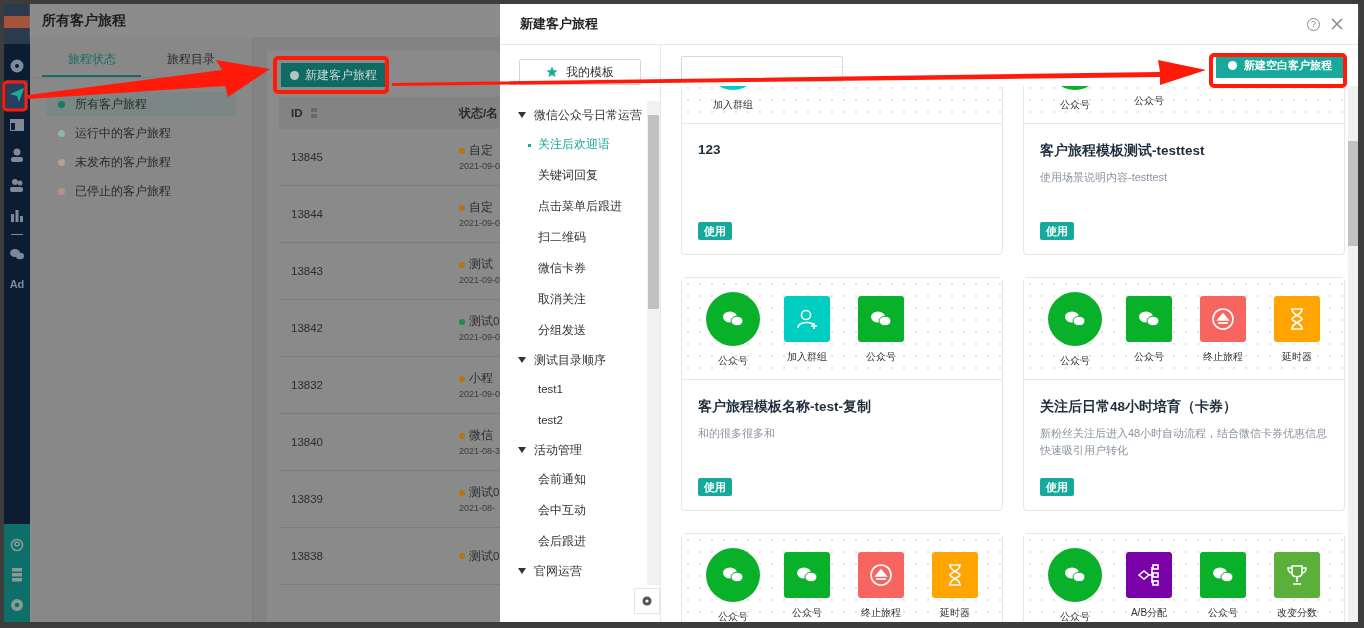 The width and height of the screenshot is (1364, 628). I want to click on filter-label: 未发布的客户旅程, so click(123, 162).